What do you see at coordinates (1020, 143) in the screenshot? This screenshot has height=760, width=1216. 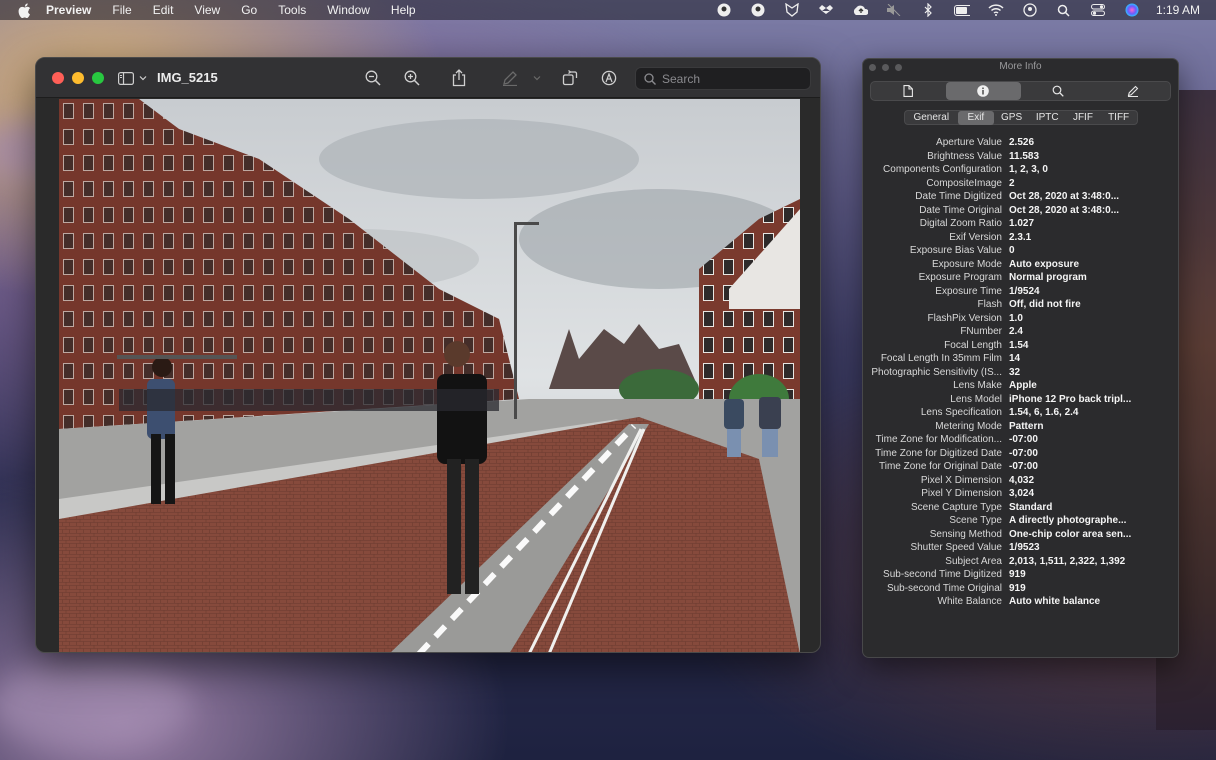 I see `exif-row: Aperture Value 2.526` at bounding box center [1020, 143].